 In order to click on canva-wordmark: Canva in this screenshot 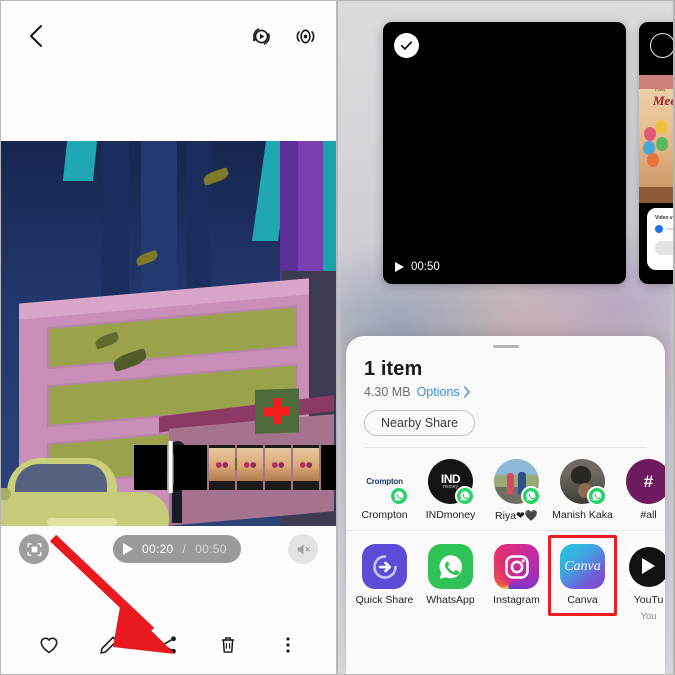, I will do `click(582, 566)`.